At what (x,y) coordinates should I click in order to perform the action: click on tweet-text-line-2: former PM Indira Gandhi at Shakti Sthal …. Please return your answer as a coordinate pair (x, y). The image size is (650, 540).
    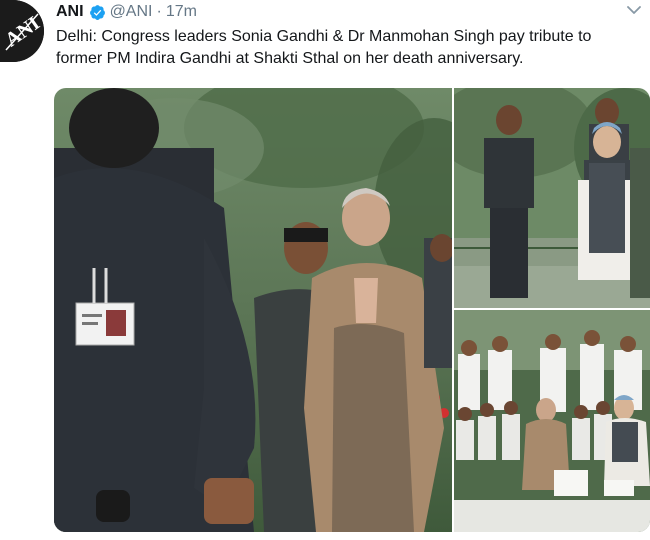
    Looking at the image, I should click on (290, 58).